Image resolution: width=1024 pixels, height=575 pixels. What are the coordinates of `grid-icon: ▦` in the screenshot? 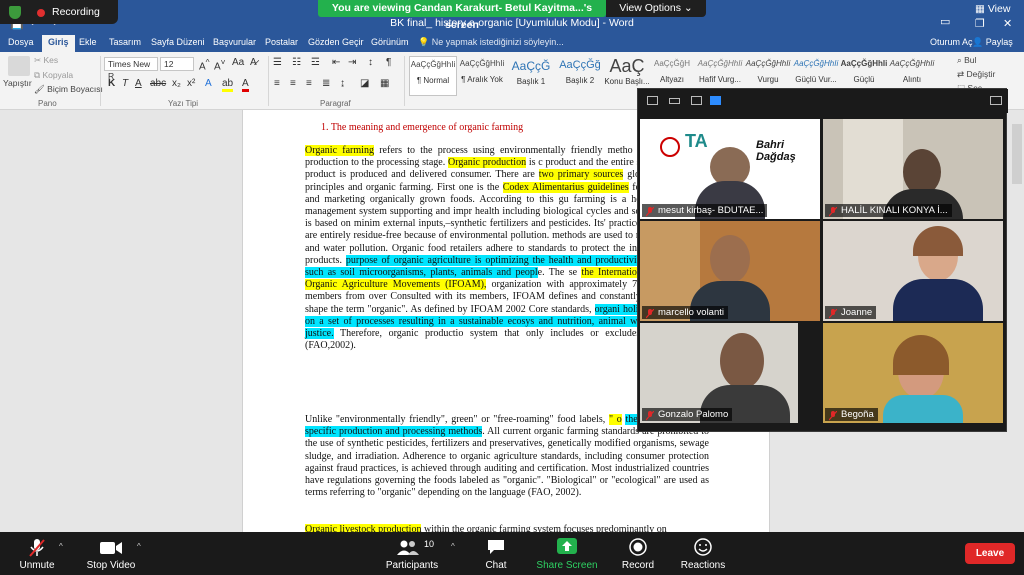 It's located at (980, 9).